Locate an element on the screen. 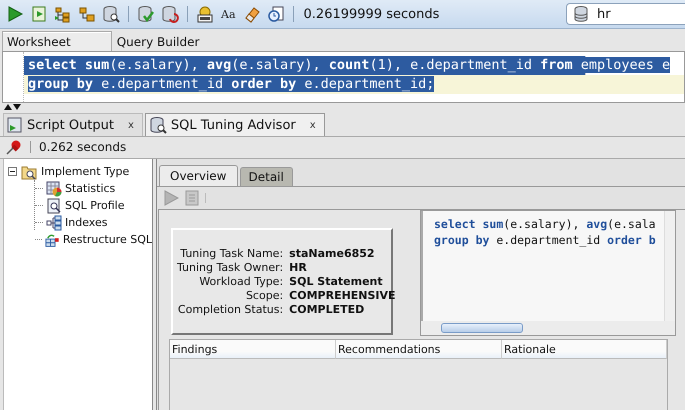  elapsed-time: 0.26199999 seconds is located at coordinates (372, 14).